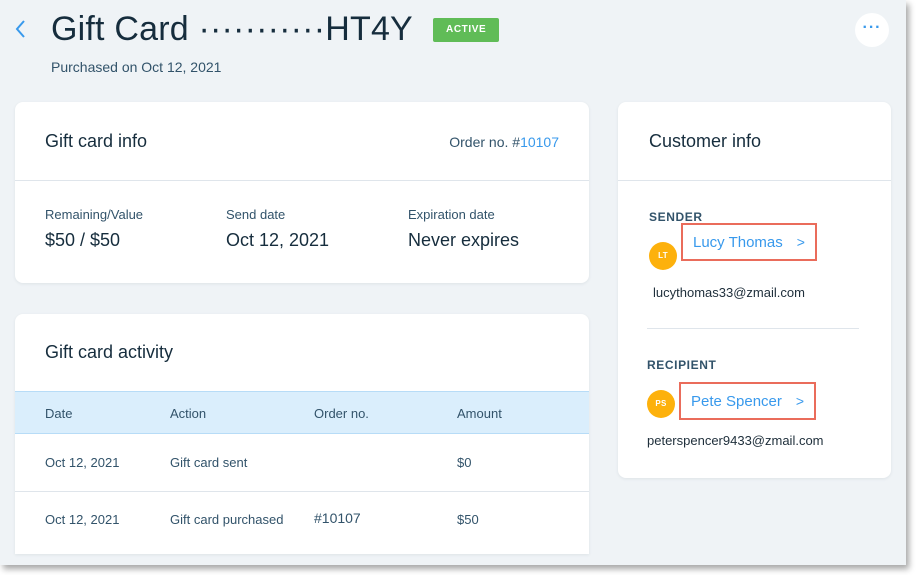 The image size is (916, 575). Describe the element at coordinates (682, 365) in the screenshot. I see `recipient-section-label: RECIPIENT` at that location.